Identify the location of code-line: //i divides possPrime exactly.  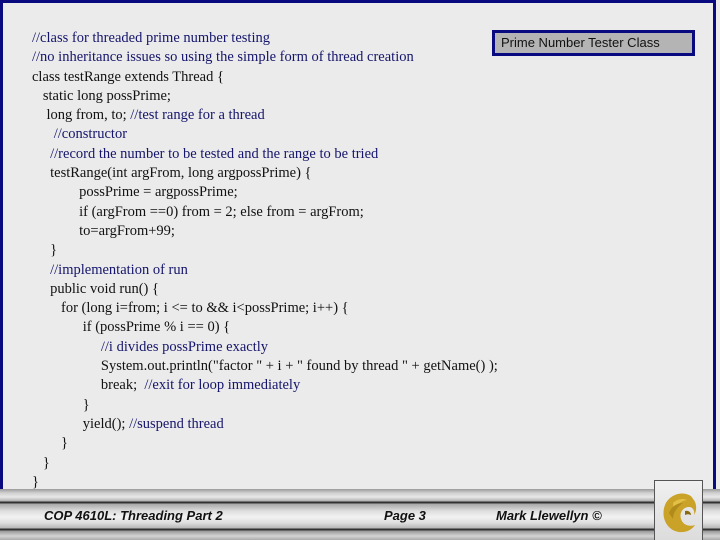
(265, 347).